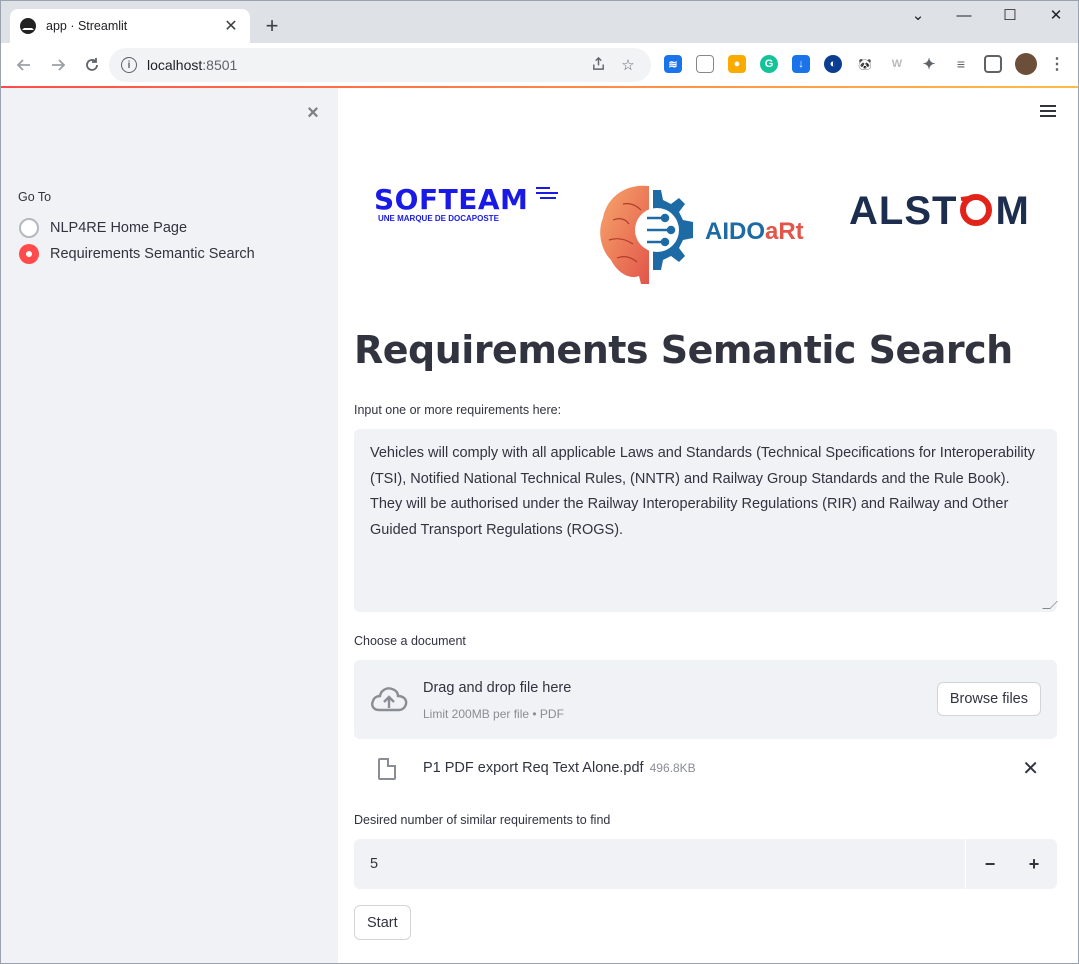 This screenshot has height=964, width=1079. I want to click on browser-tab: app · Streamlit ✕, so click(130, 26).